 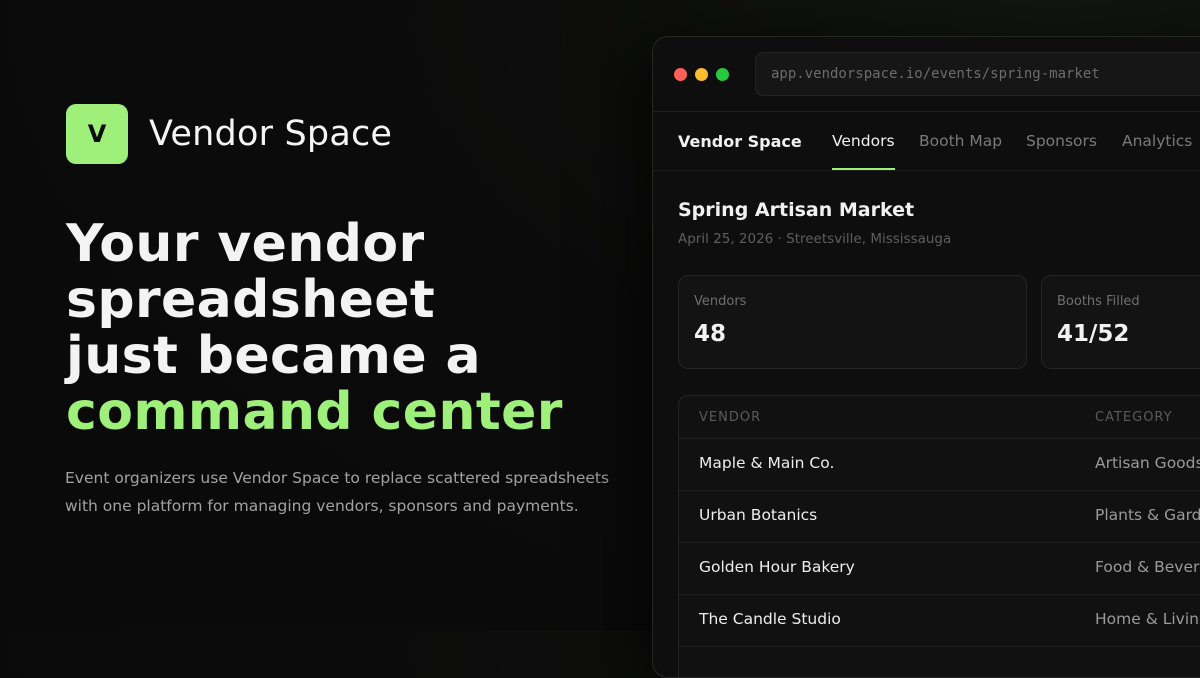 I want to click on stat-card-vendors: Vendors 48, so click(x=852, y=322).